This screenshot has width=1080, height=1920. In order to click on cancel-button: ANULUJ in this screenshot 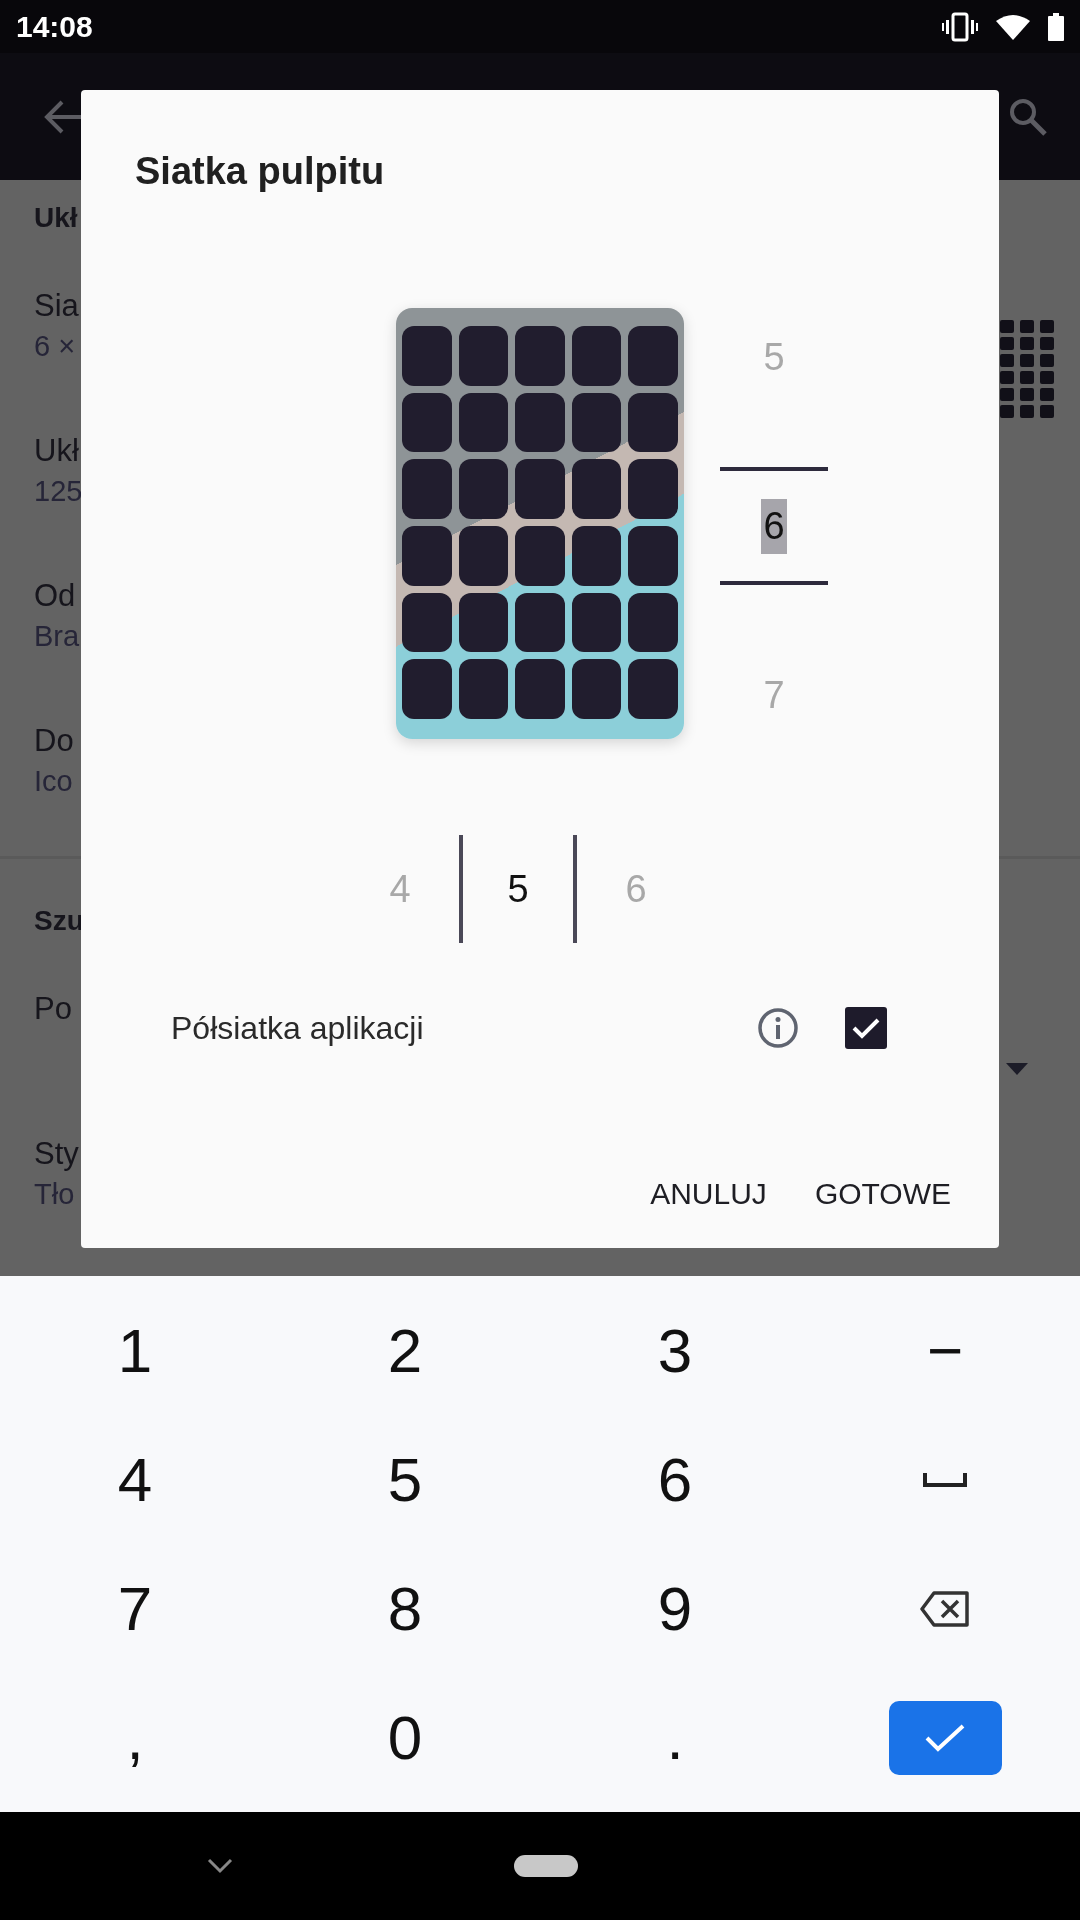, I will do `click(708, 1194)`.